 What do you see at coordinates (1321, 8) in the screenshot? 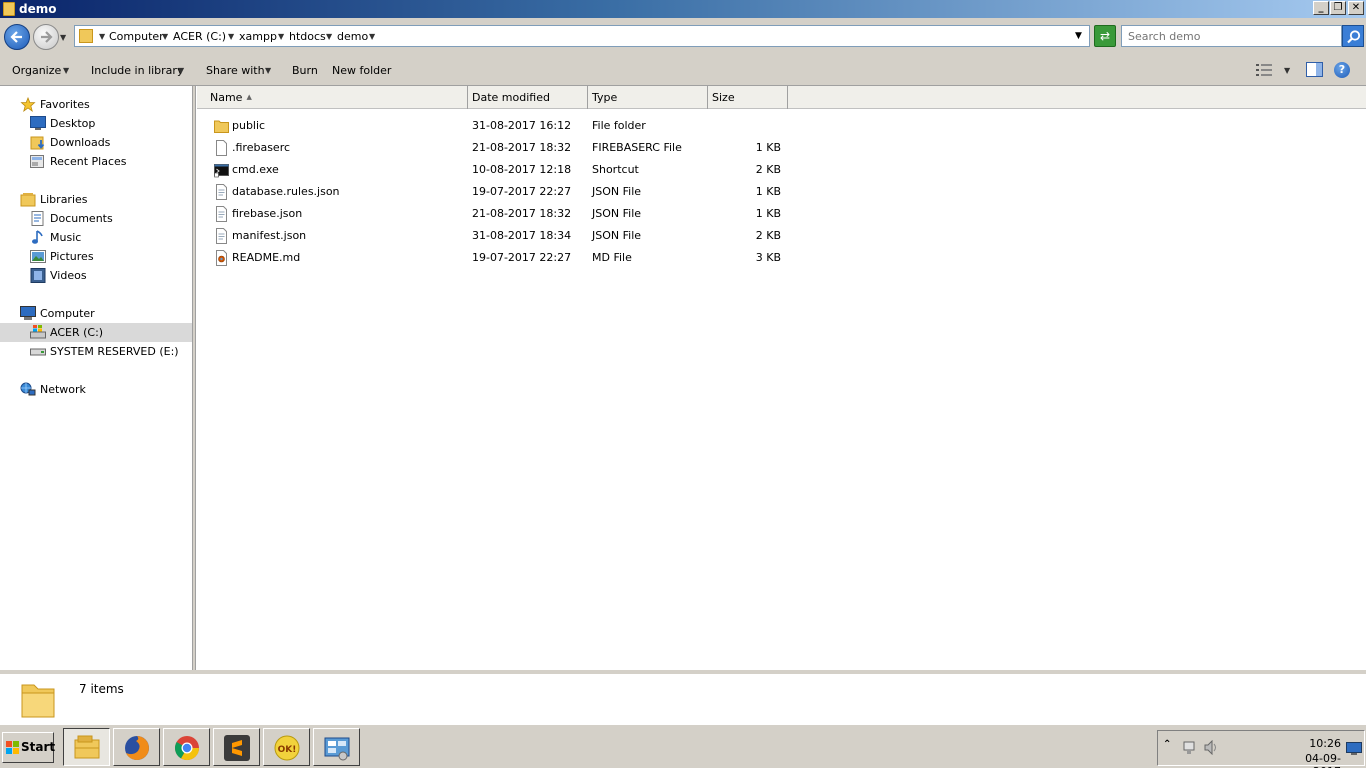
I see `minimize-button: _` at bounding box center [1321, 8].